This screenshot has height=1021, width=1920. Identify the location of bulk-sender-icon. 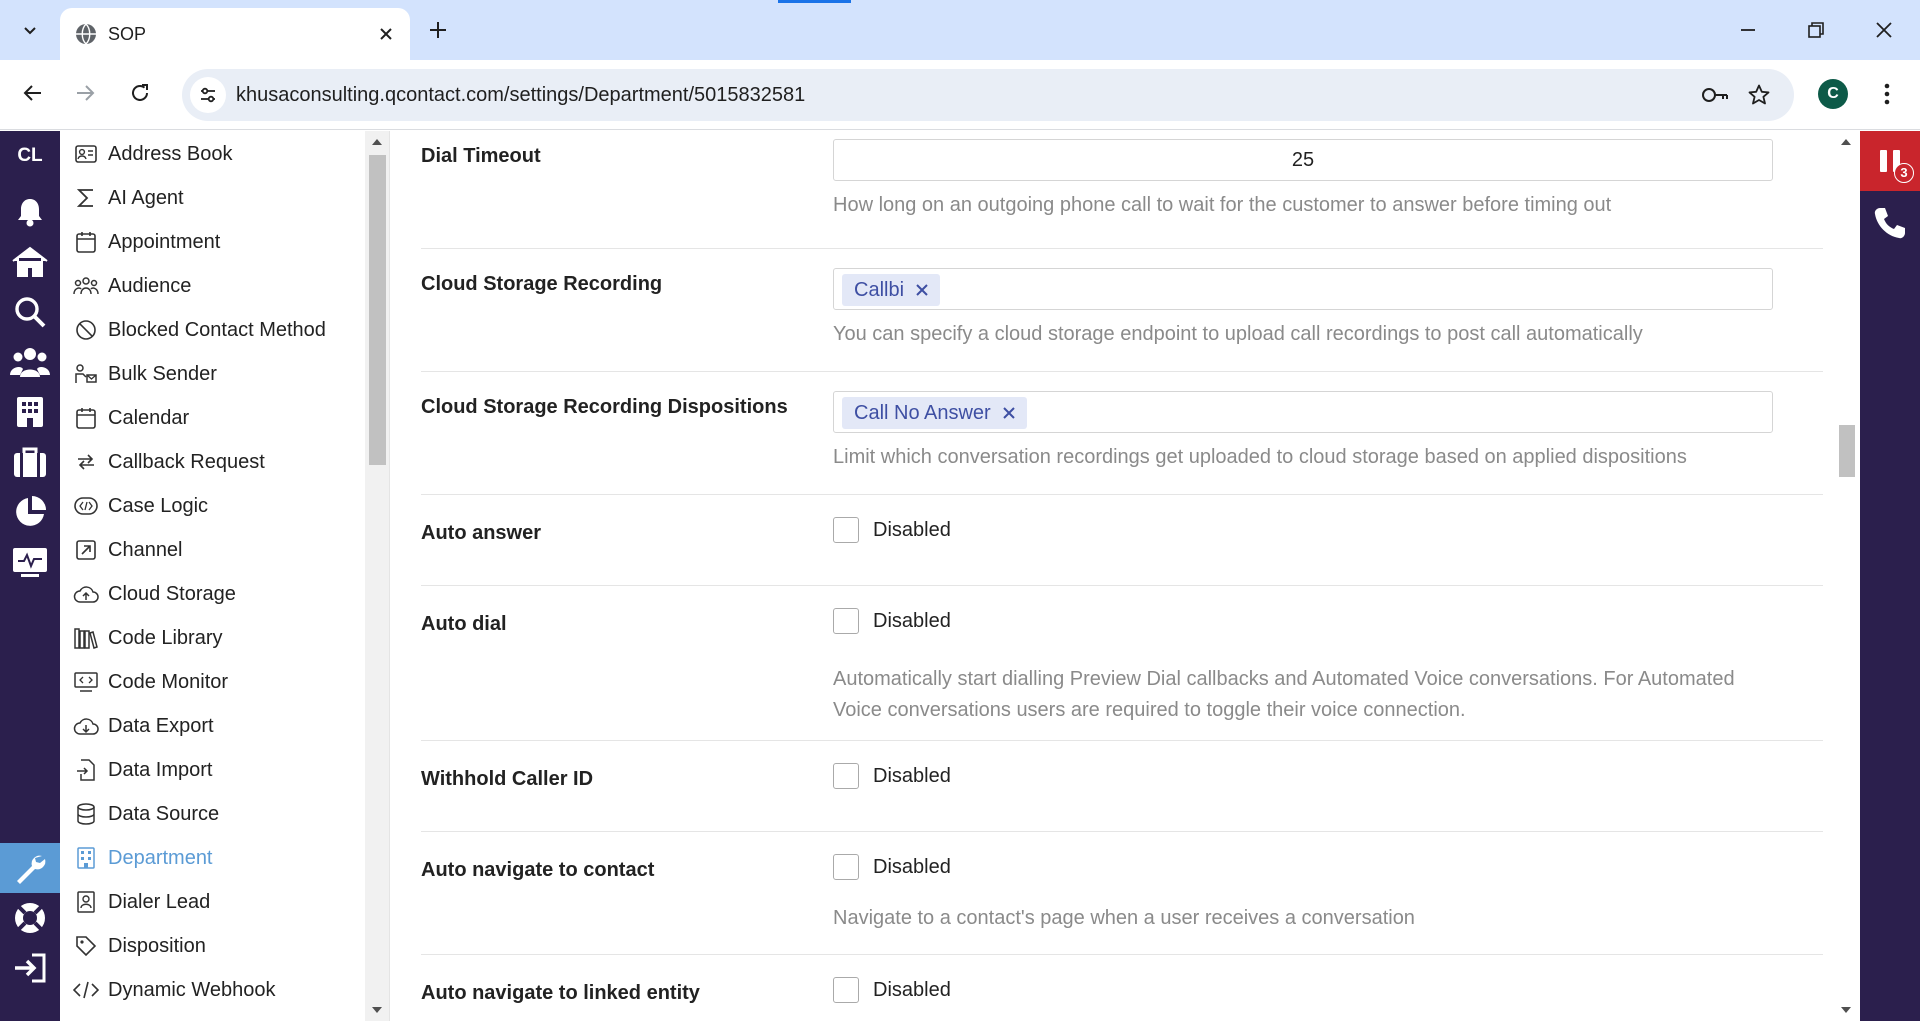
(86, 374).